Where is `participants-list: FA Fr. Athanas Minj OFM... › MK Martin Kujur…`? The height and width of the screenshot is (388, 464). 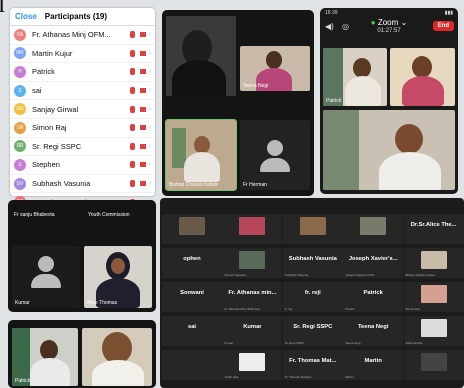
participants-list: FA Fr. Athanas Minj OFM... › MK Martin Kujur… is located at coordinates (82, 119).